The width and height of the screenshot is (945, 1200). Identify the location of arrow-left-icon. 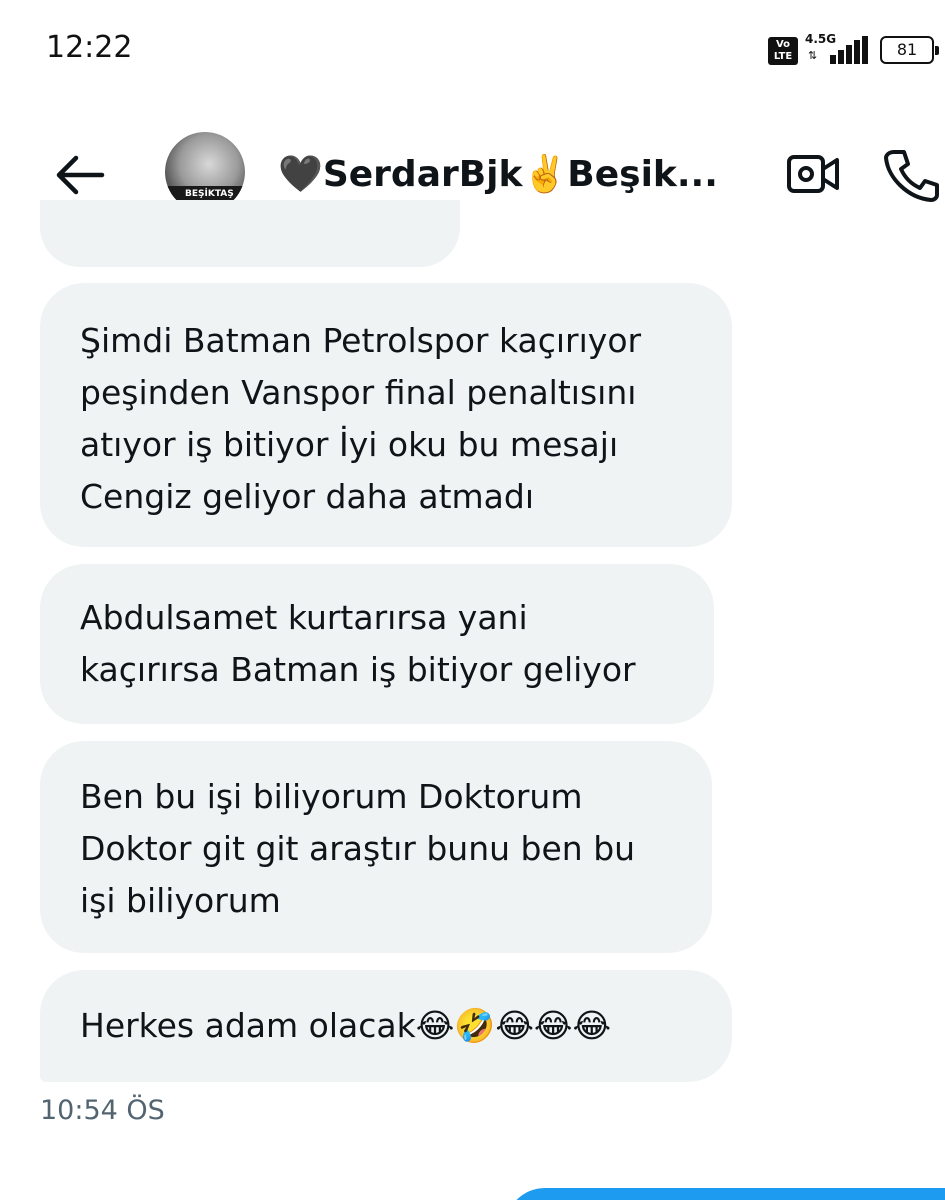
(80, 175).